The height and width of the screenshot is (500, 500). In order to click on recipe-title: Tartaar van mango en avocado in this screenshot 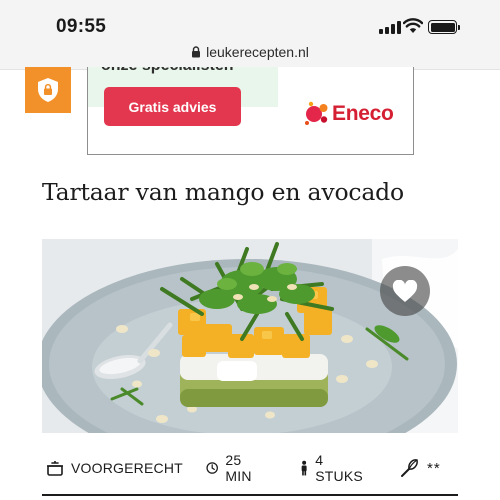, I will do `click(223, 192)`.